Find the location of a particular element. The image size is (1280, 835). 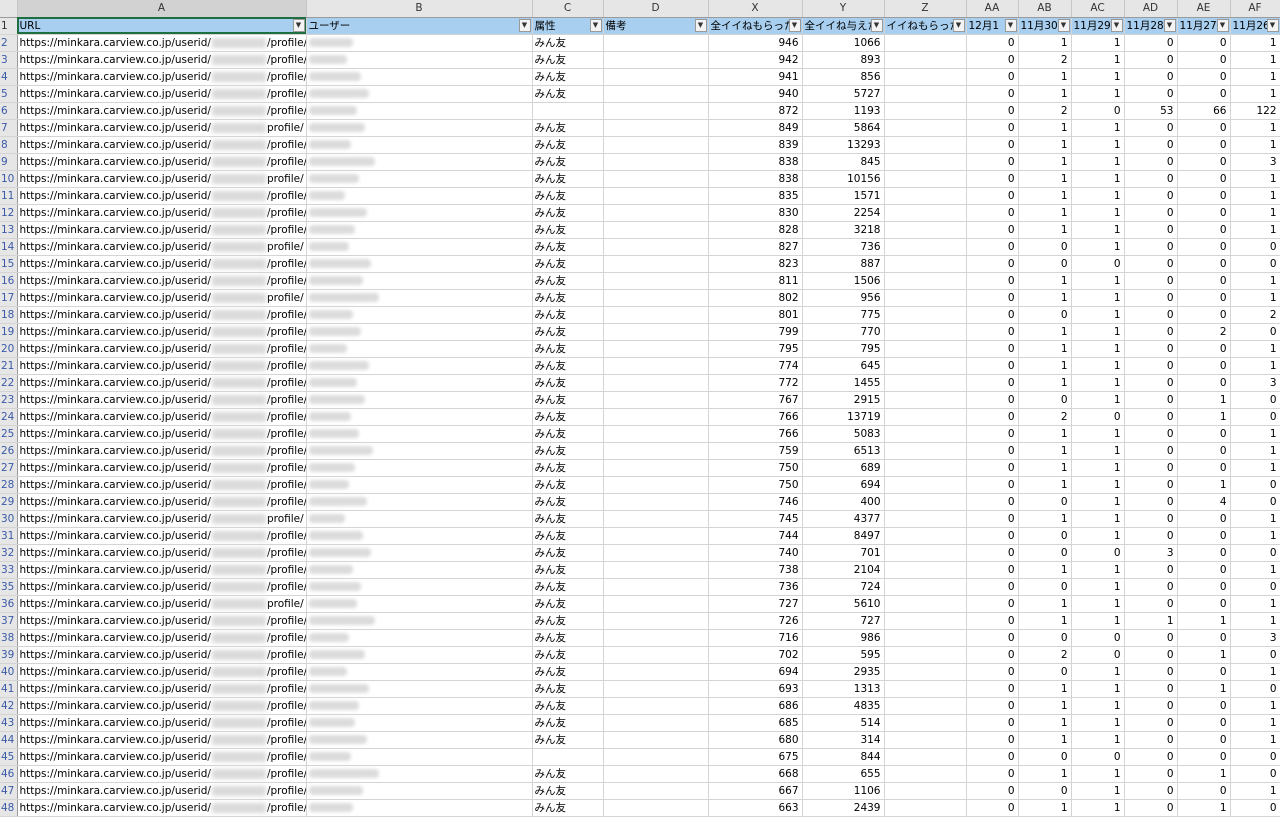

row-number: 32 is located at coordinates (9, 553).